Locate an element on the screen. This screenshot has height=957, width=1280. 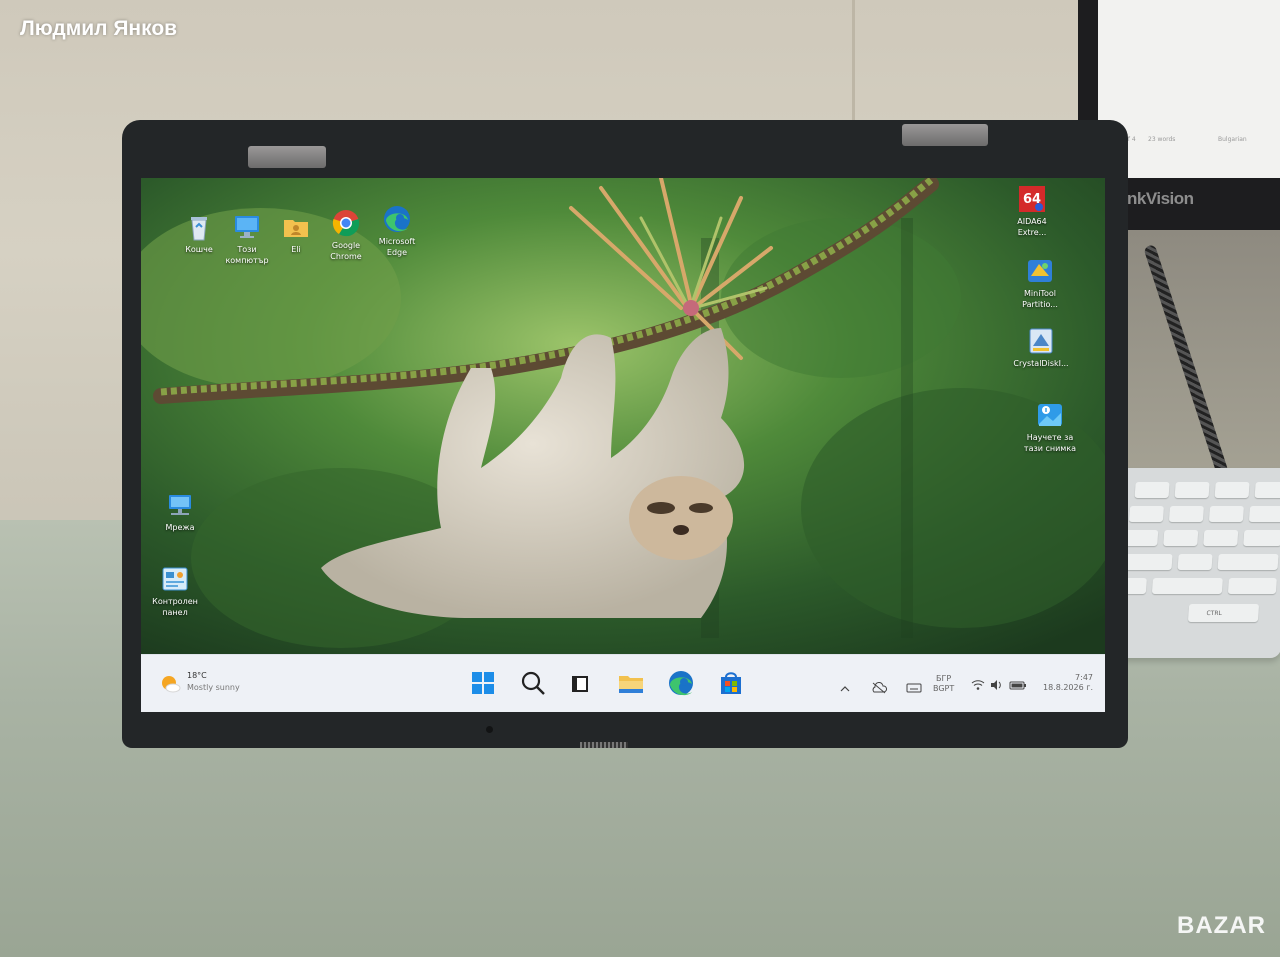
laptop-hinge-left is located at coordinates (287, 157).